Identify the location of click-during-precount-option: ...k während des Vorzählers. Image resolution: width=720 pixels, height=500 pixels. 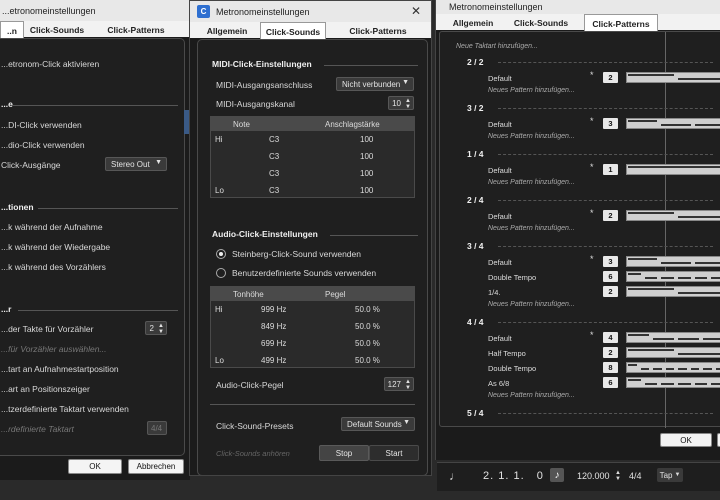
(53, 267).